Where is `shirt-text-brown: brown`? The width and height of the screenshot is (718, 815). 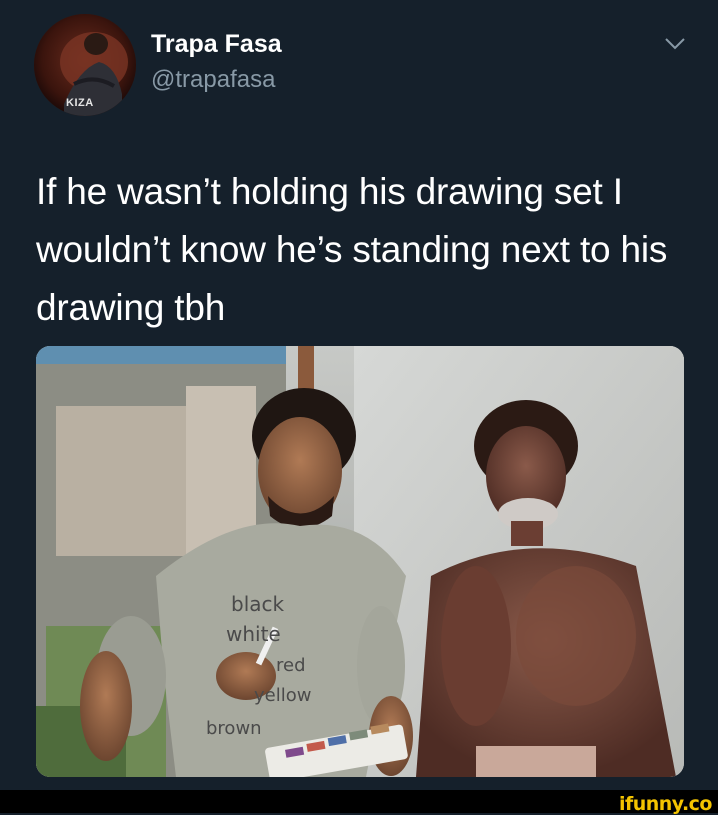 shirt-text-brown: brown is located at coordinates (234, 728).